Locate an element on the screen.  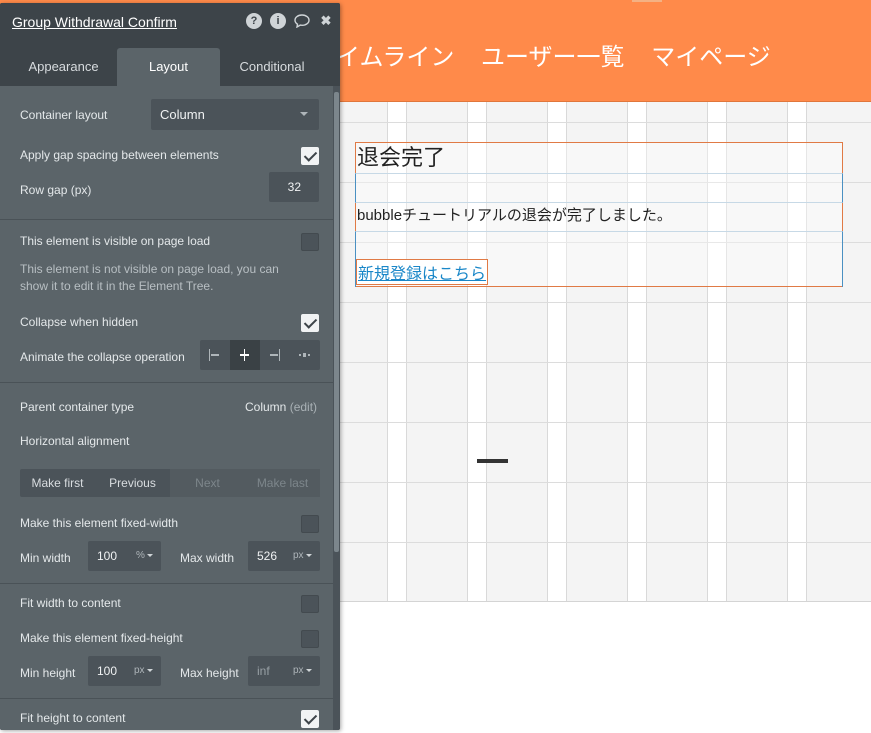
container-layout-select: Column is located at coordinates (235, 114).